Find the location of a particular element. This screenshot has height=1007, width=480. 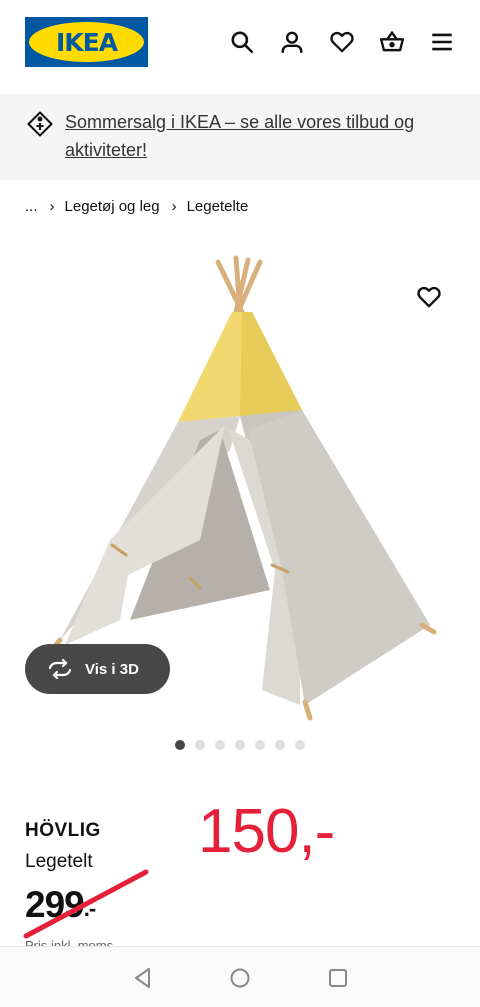

ikea-logo: IKEA is located at coordinates (86, 42).